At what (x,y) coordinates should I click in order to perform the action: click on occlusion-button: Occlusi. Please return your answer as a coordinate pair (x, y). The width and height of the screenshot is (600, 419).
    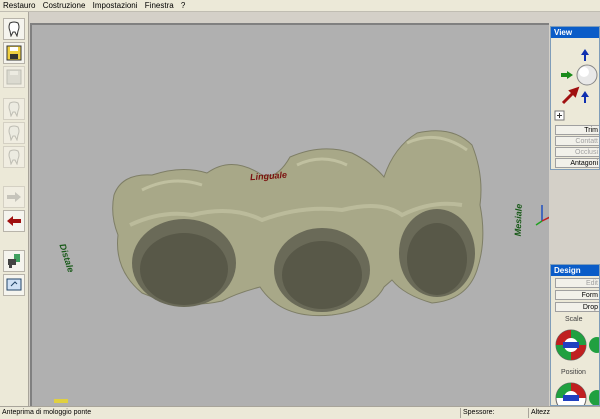
    Looking at the image, I should click on (577, 152).